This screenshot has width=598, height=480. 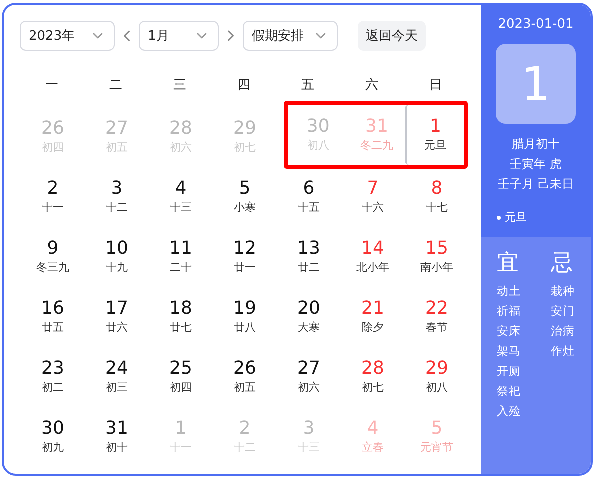 I want to click on day-number: 12, so click(x=245, y=249).